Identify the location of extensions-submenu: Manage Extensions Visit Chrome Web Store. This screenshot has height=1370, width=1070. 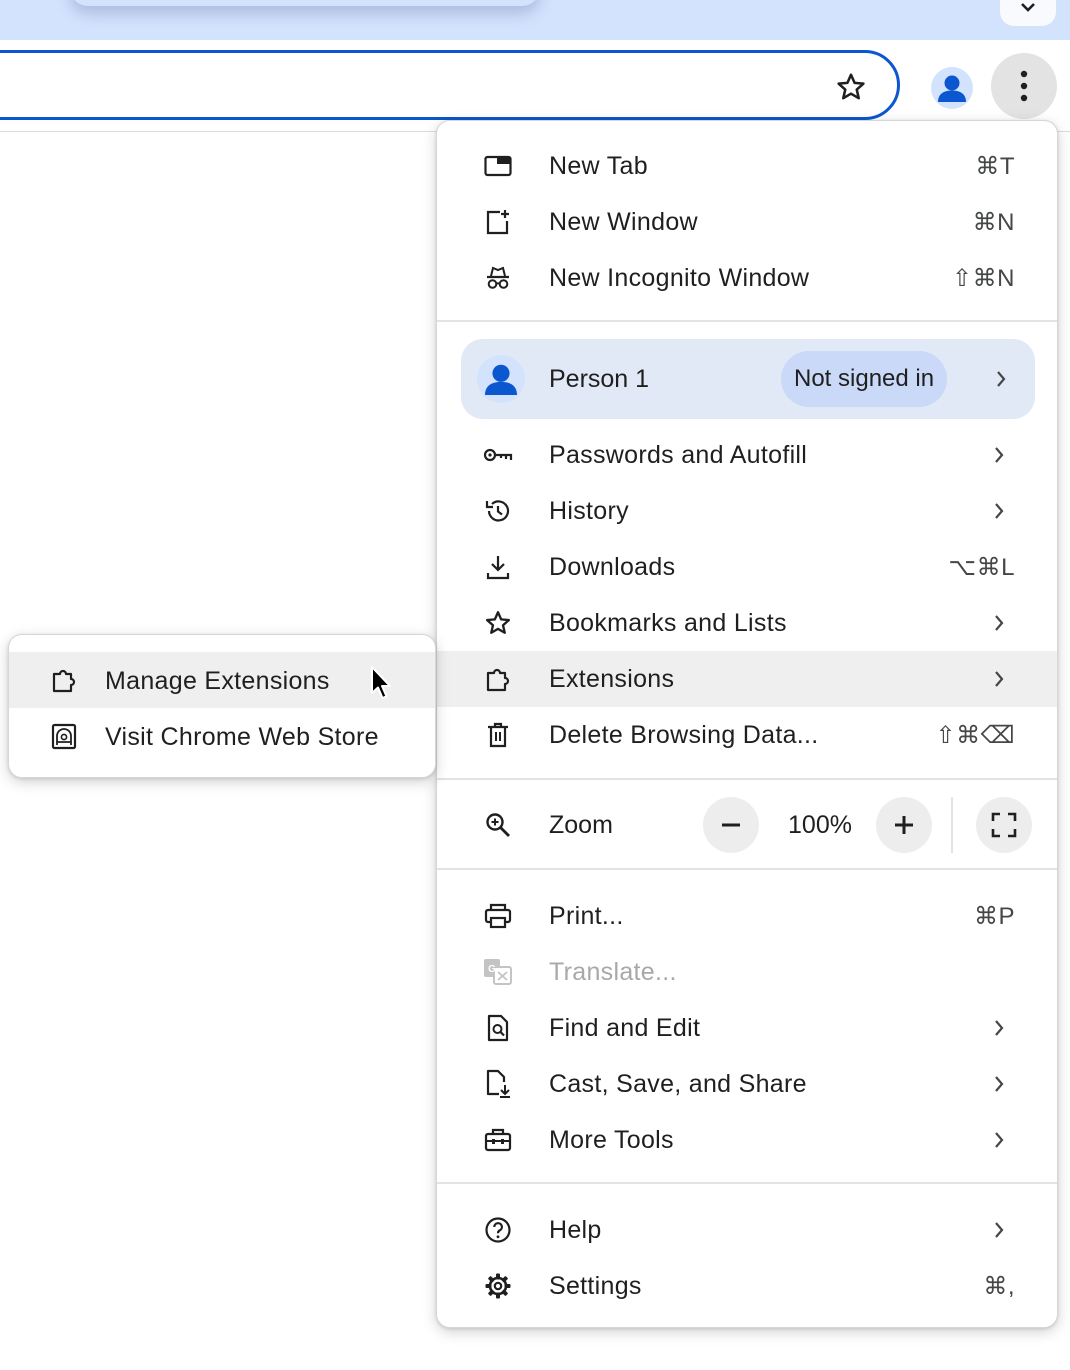
(222, 706).